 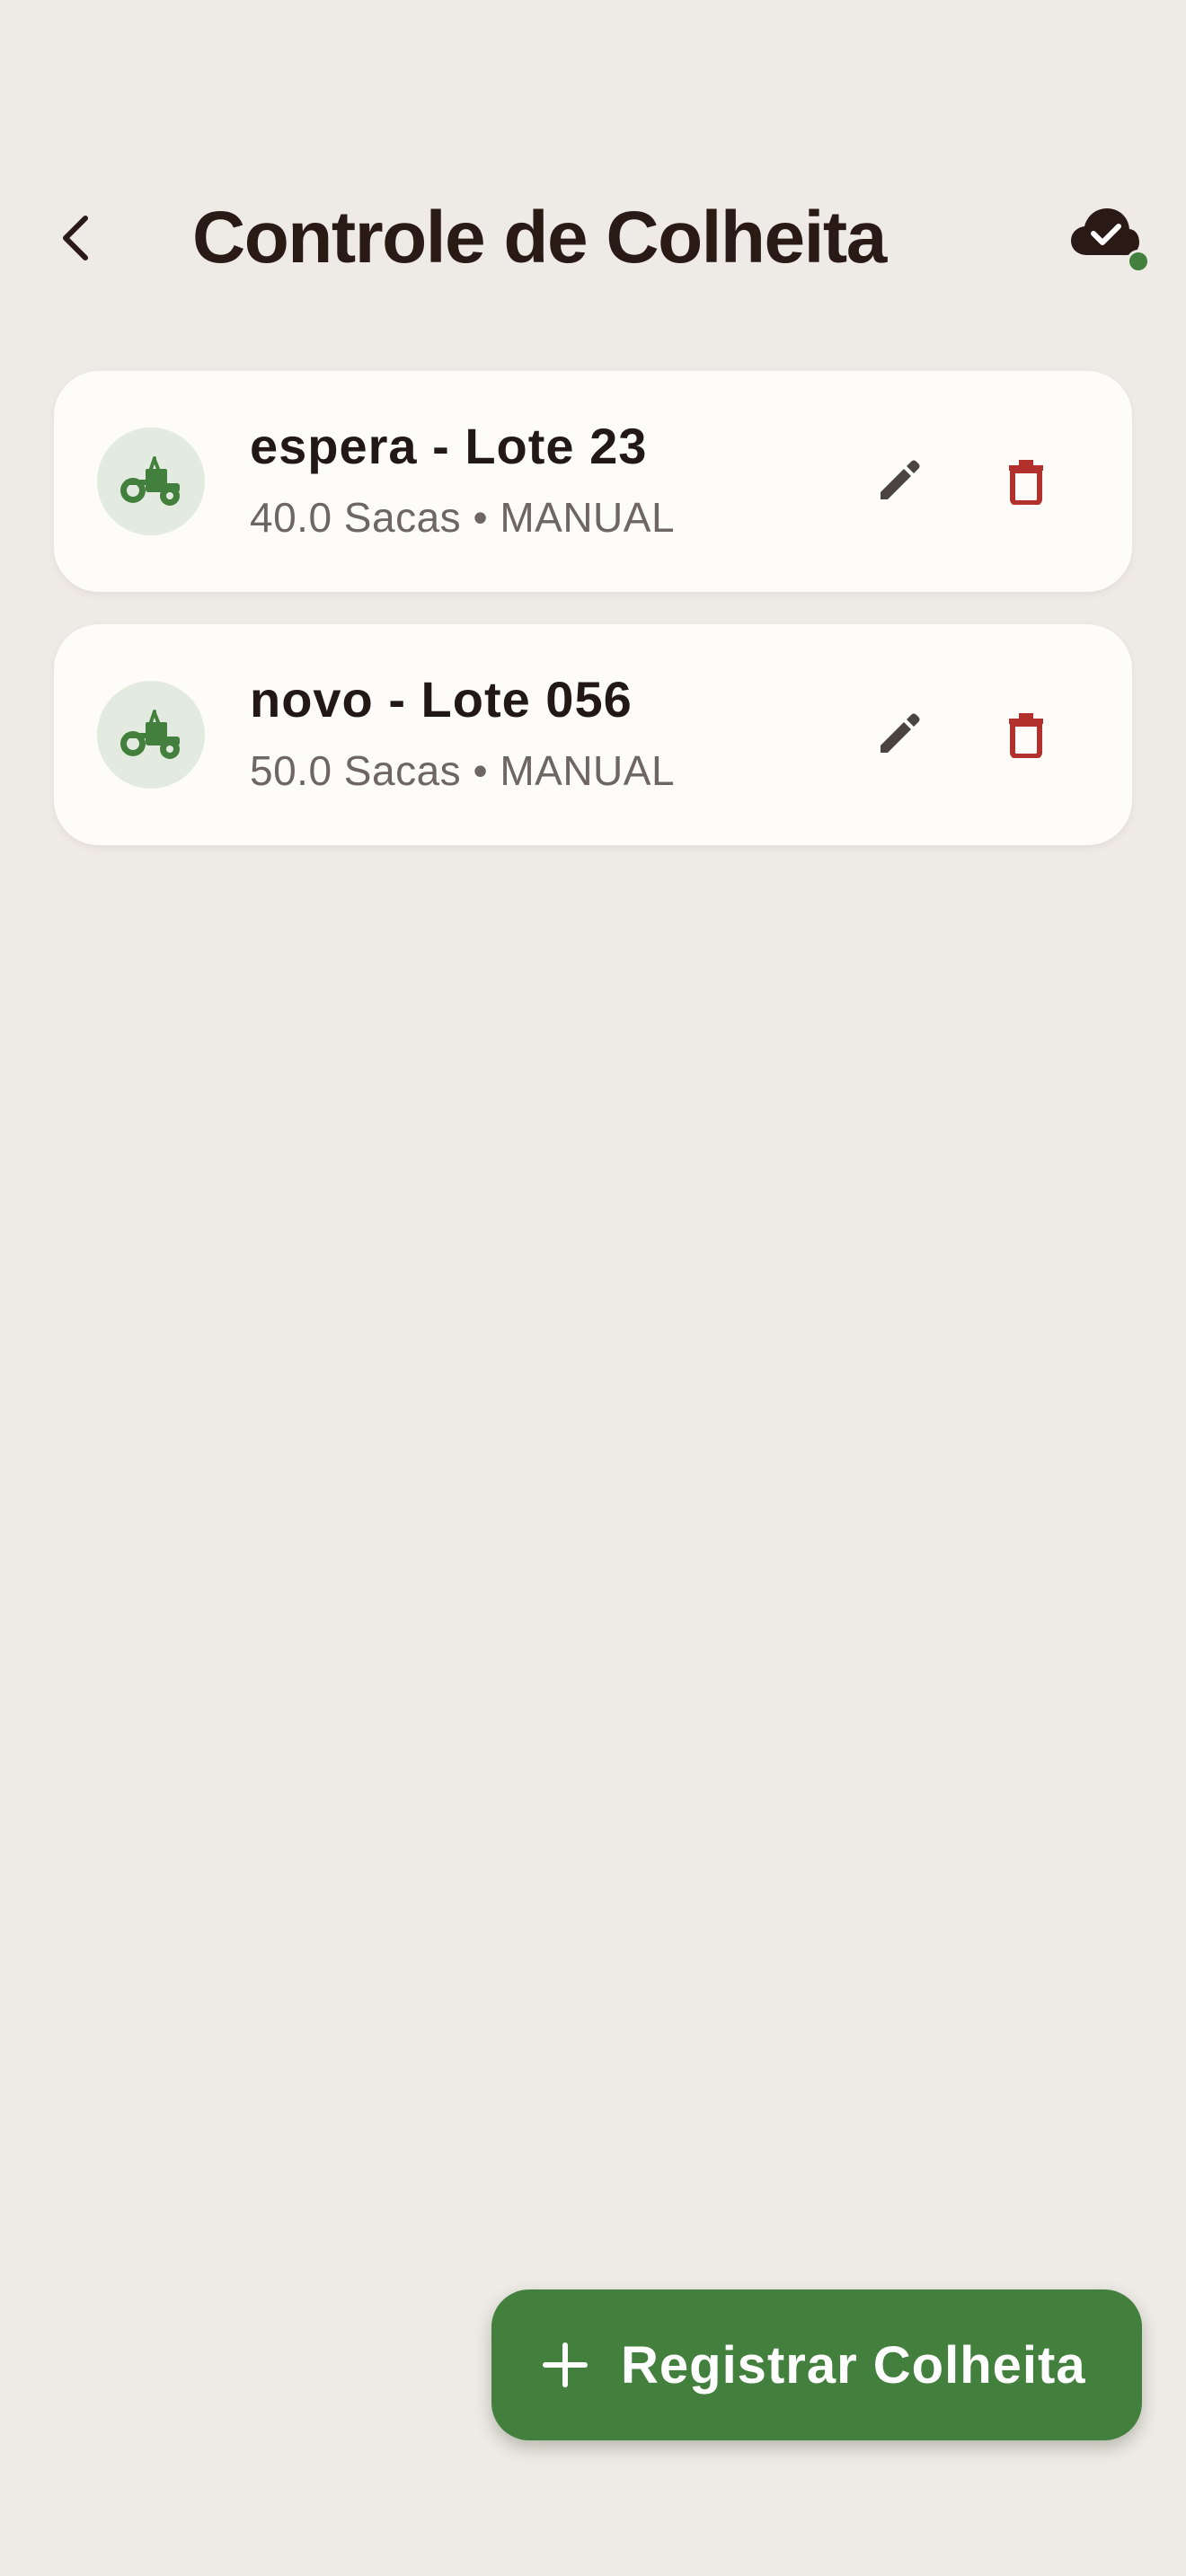 I want to click on harvest-card: novo - Lote 056 50.0 Sacas • MANUAL, so click(x=593, y=734).